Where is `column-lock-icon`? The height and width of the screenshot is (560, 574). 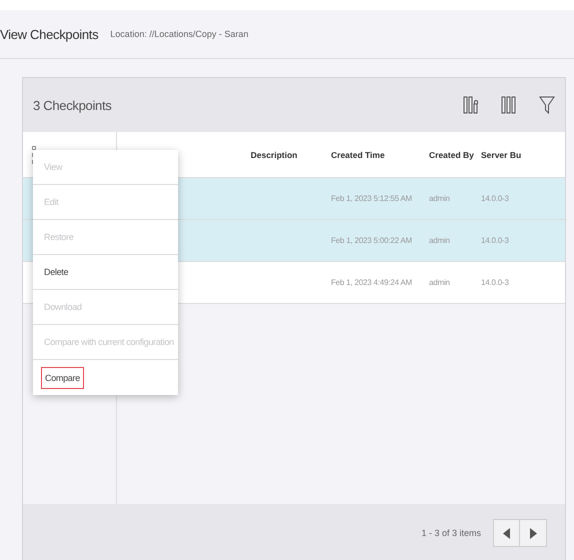
column-lock-icon is located at coordinates (471, 105).